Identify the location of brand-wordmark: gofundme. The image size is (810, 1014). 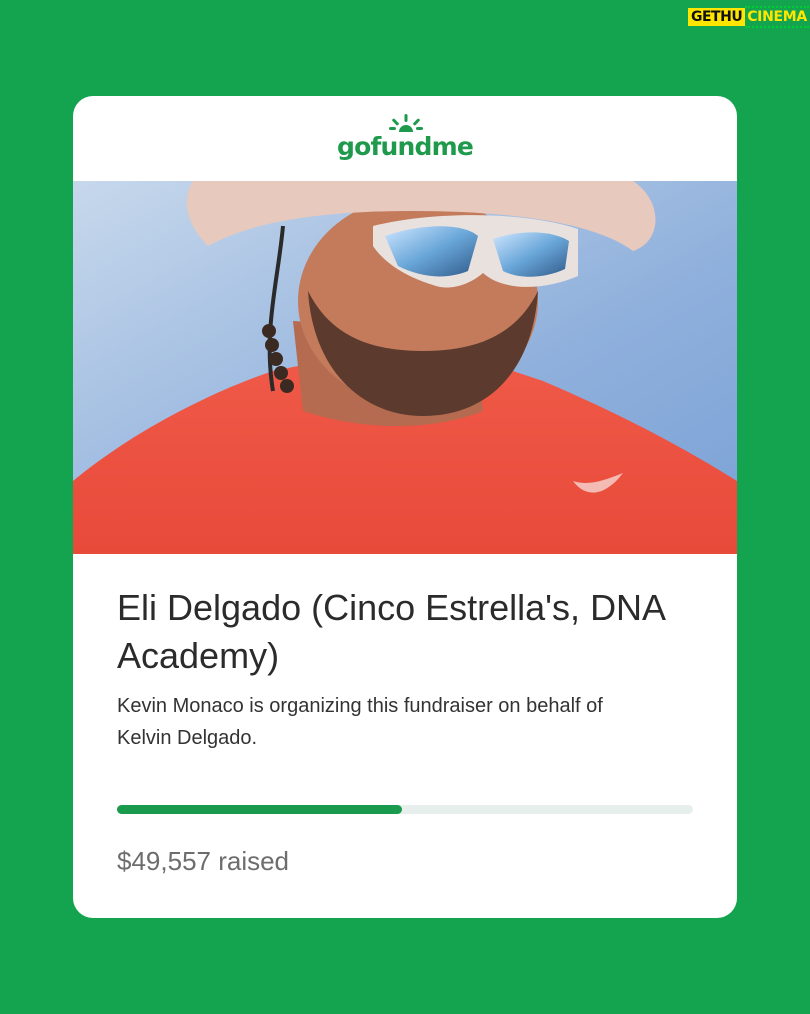
(405, 146).